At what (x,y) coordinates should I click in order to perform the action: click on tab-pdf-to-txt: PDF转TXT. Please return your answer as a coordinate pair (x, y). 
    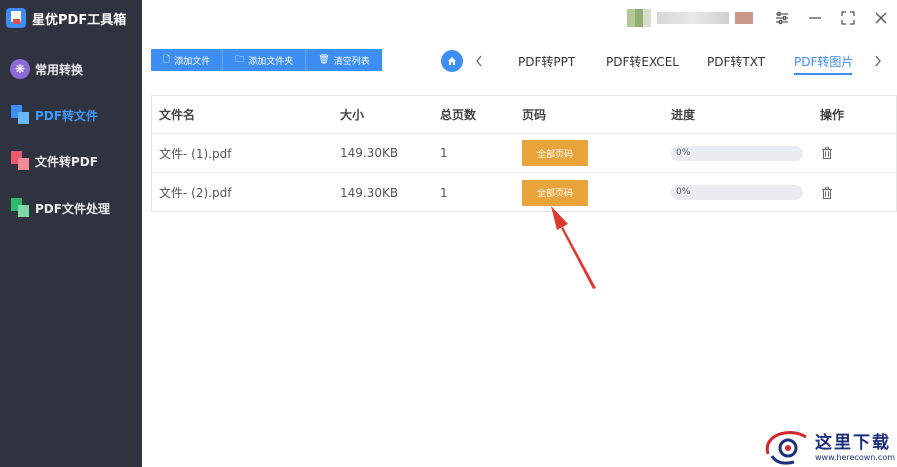
    Looking at the image, I should click on (736, 61).